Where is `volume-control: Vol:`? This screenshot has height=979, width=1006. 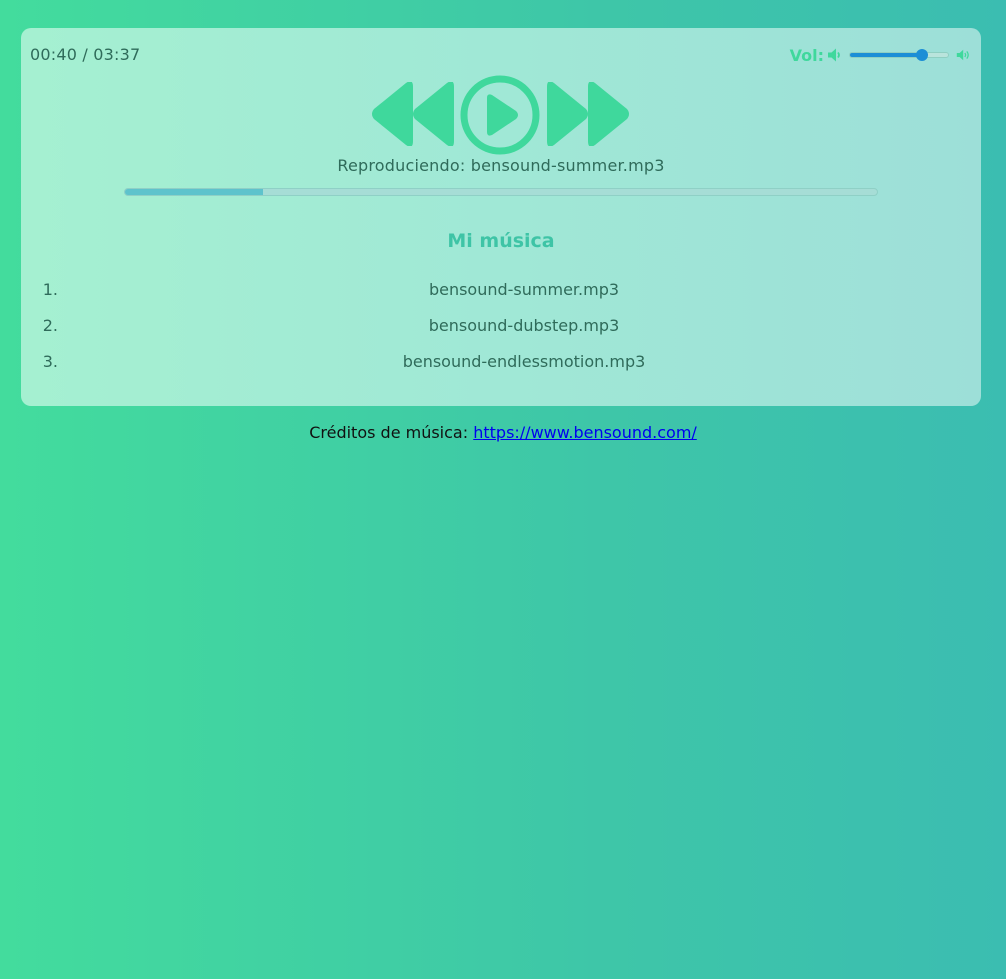
volume-control: Vol: is located at coordinates (881, 55).